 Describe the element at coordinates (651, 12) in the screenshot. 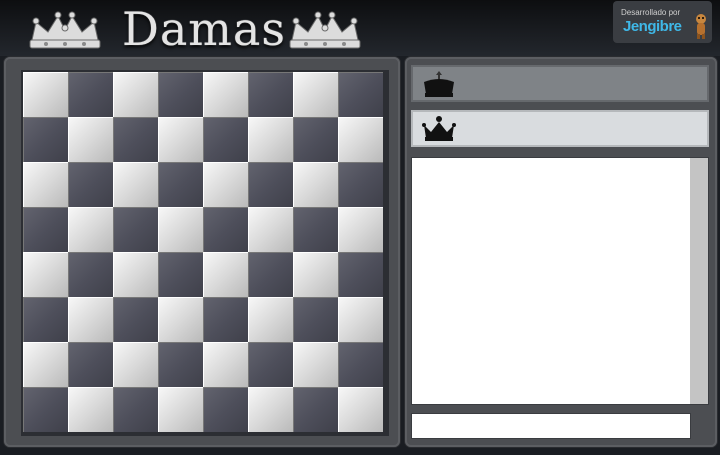

I see `credit-text: Desarrollado por` at that location.